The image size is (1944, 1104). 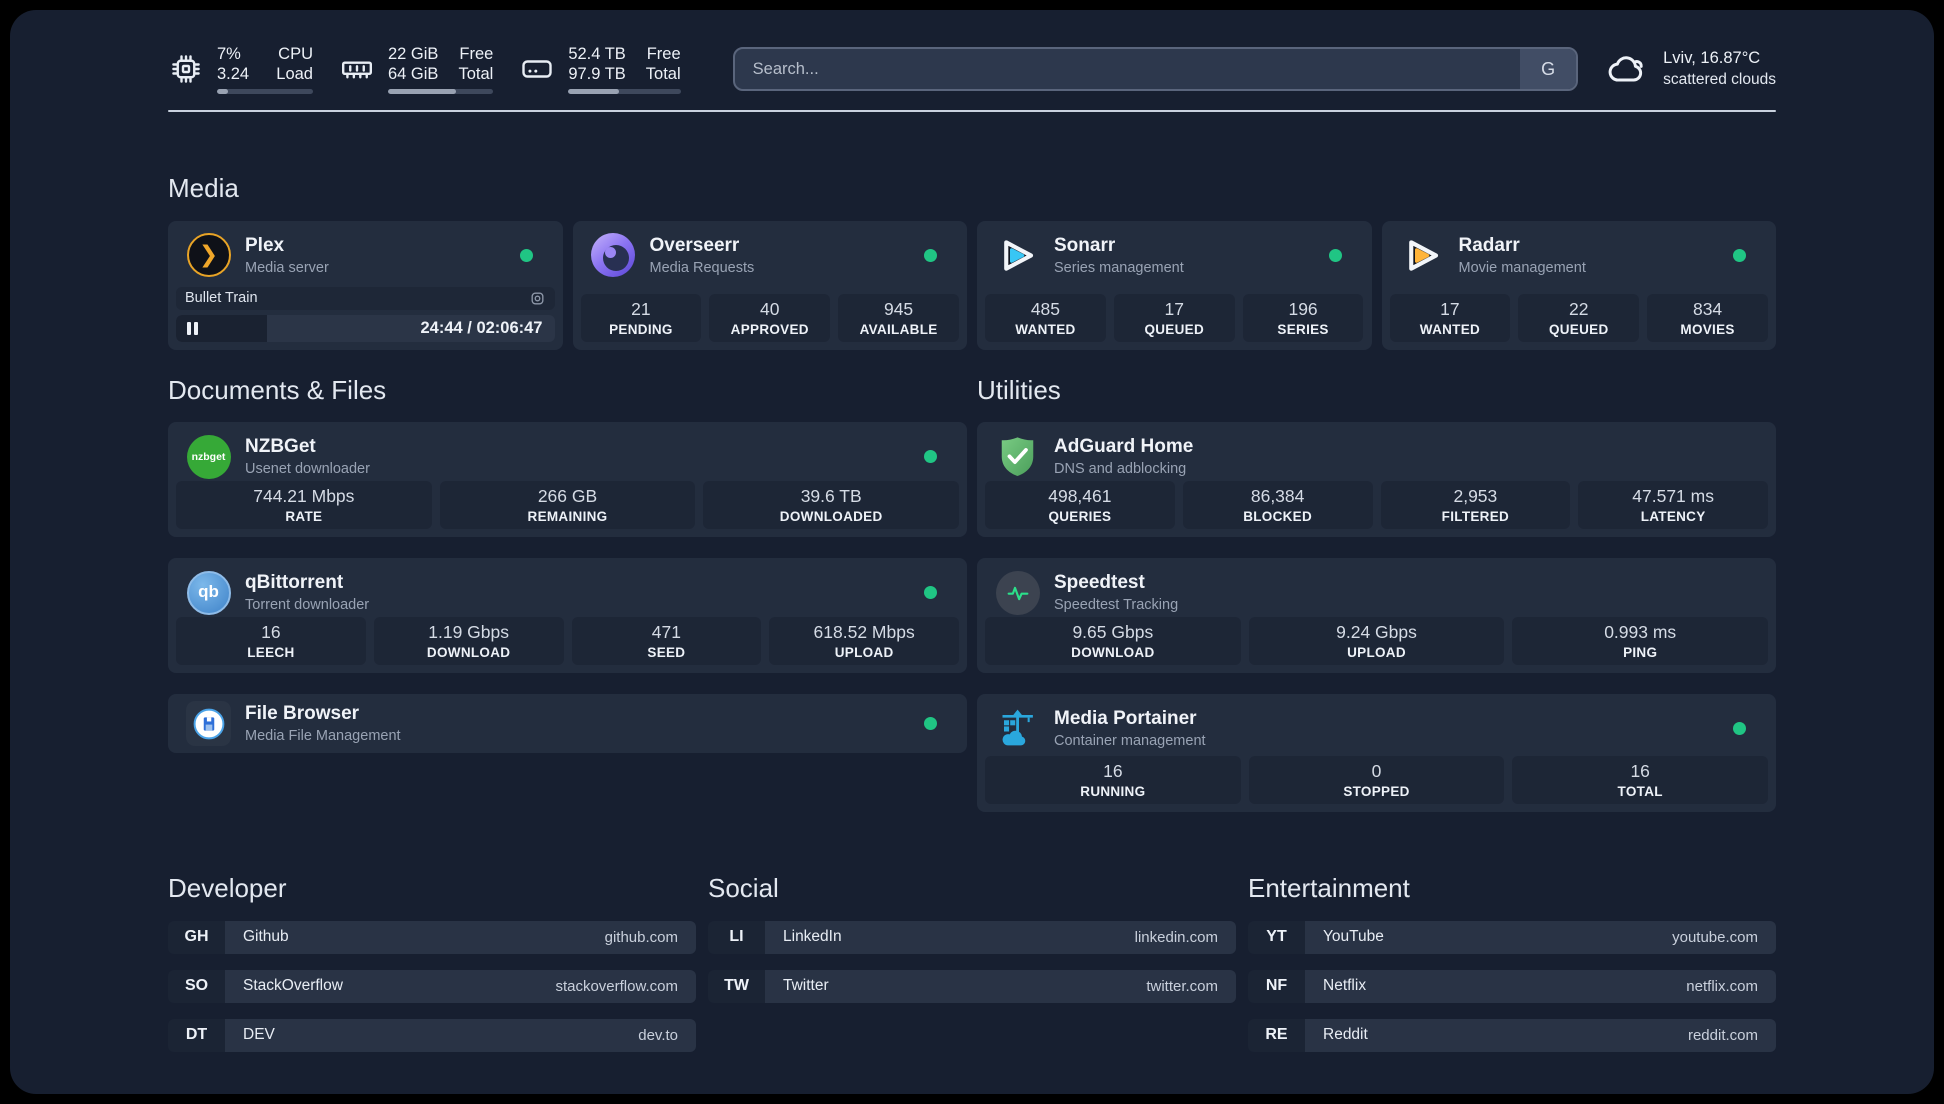 What do you see at coordinates (1512, 986) in the screenshot?
I see `link-netflix: NF Netflix netflix.com` at bounding box center [1512, 986].